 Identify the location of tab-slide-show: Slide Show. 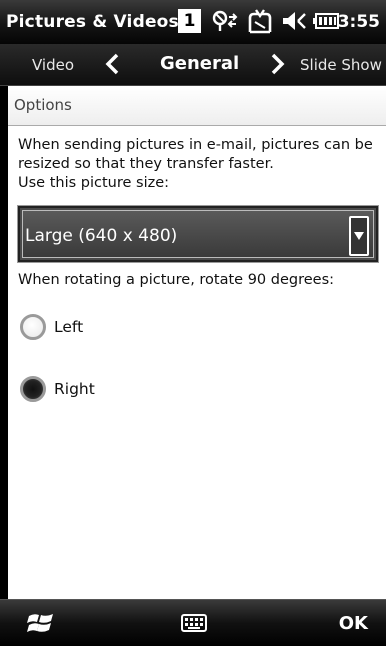
(341, 65).